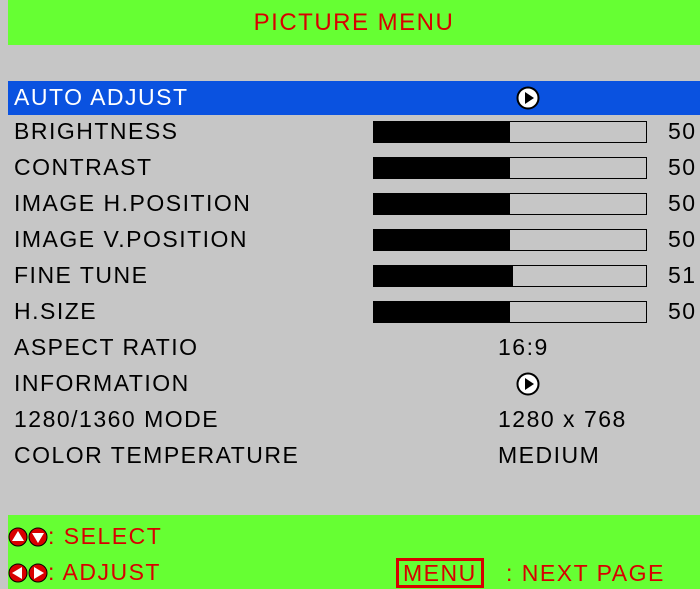 This screenshot has height=589, width=700. What do you see at coordinates (83, 167) in the screenshot?
I see `menu-item-label: CONTRAST` at bounding box center [83, 167].